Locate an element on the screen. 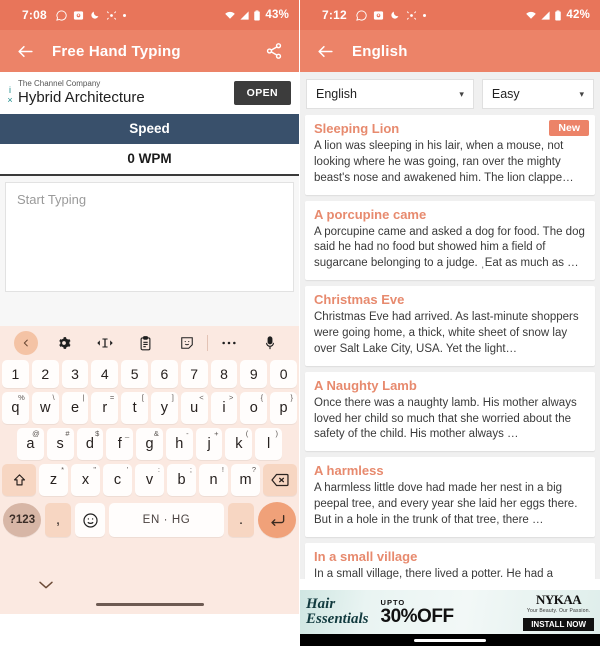  key-p: } p is located at coordinates (283, 408).